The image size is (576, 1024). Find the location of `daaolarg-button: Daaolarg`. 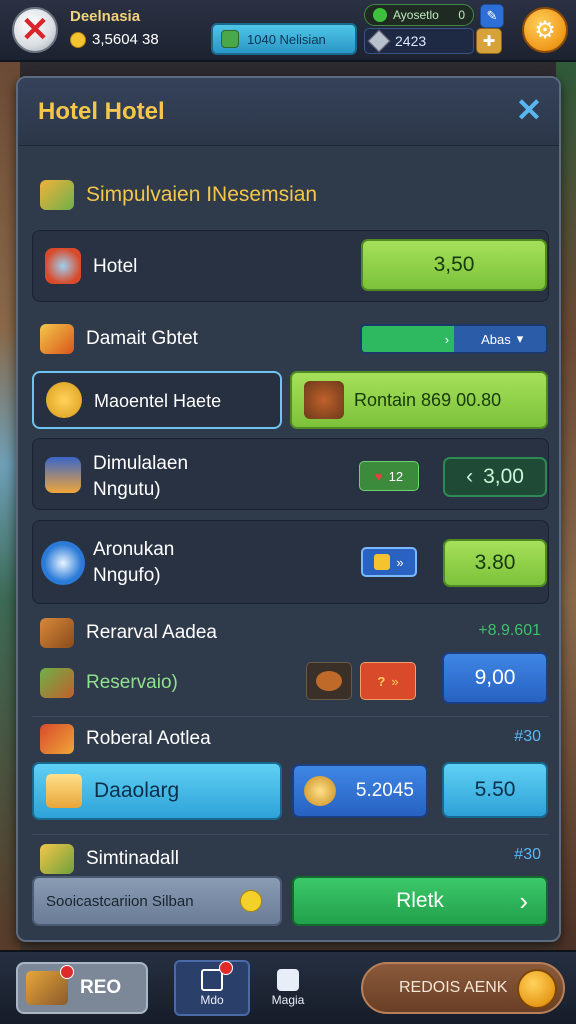

daaolarg-button: Daaolarg is located at coordinates (157, 791).